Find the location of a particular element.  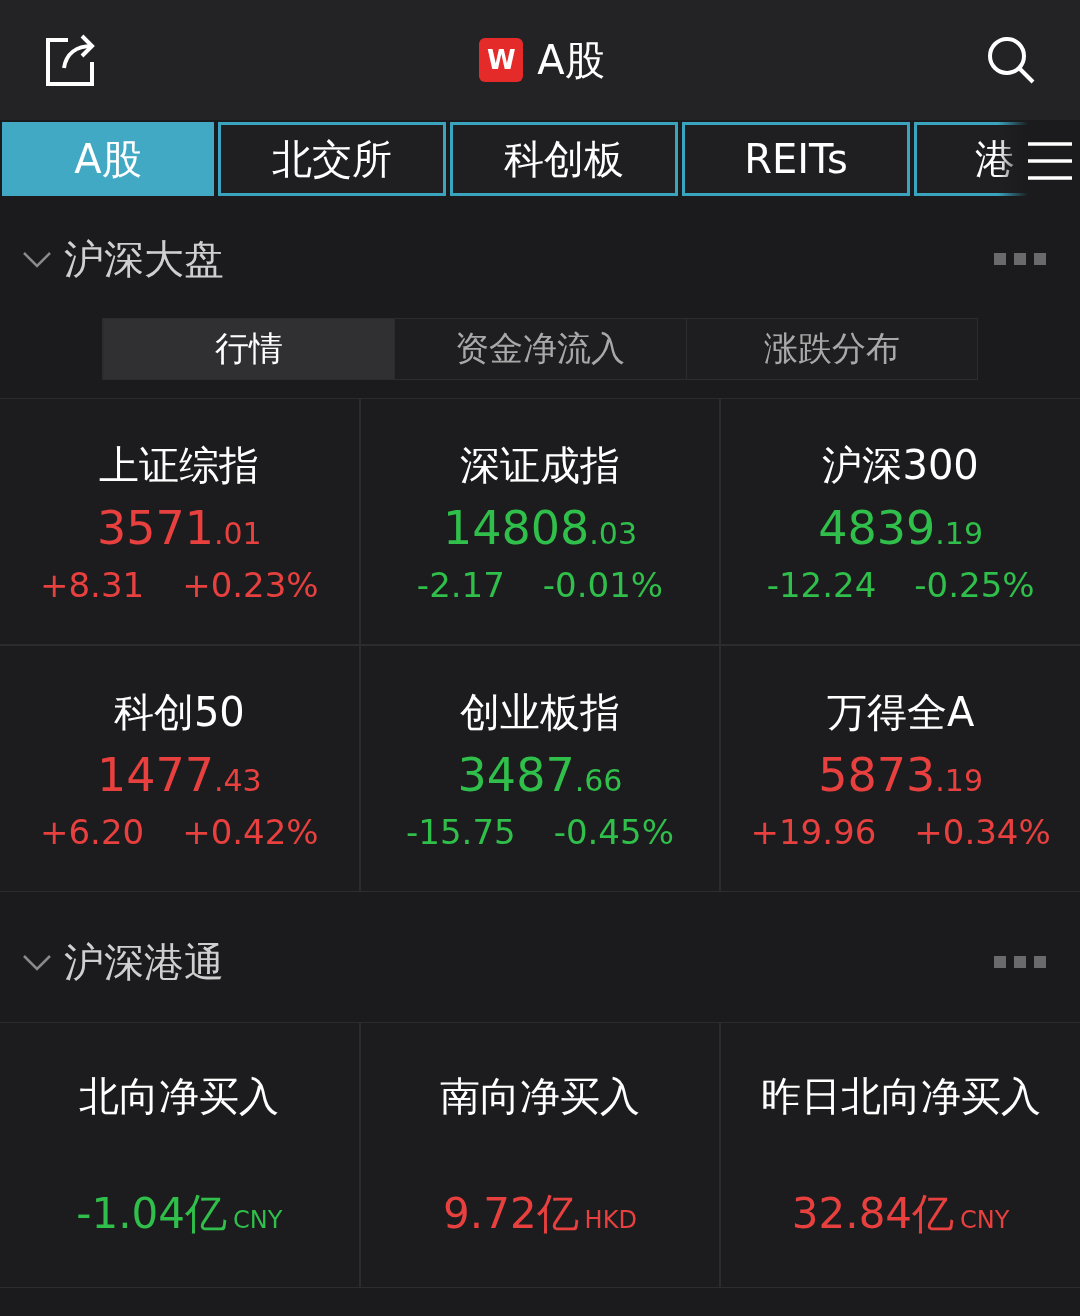

flow-name: 南向净买入 is located at coordinates (540, 1096).